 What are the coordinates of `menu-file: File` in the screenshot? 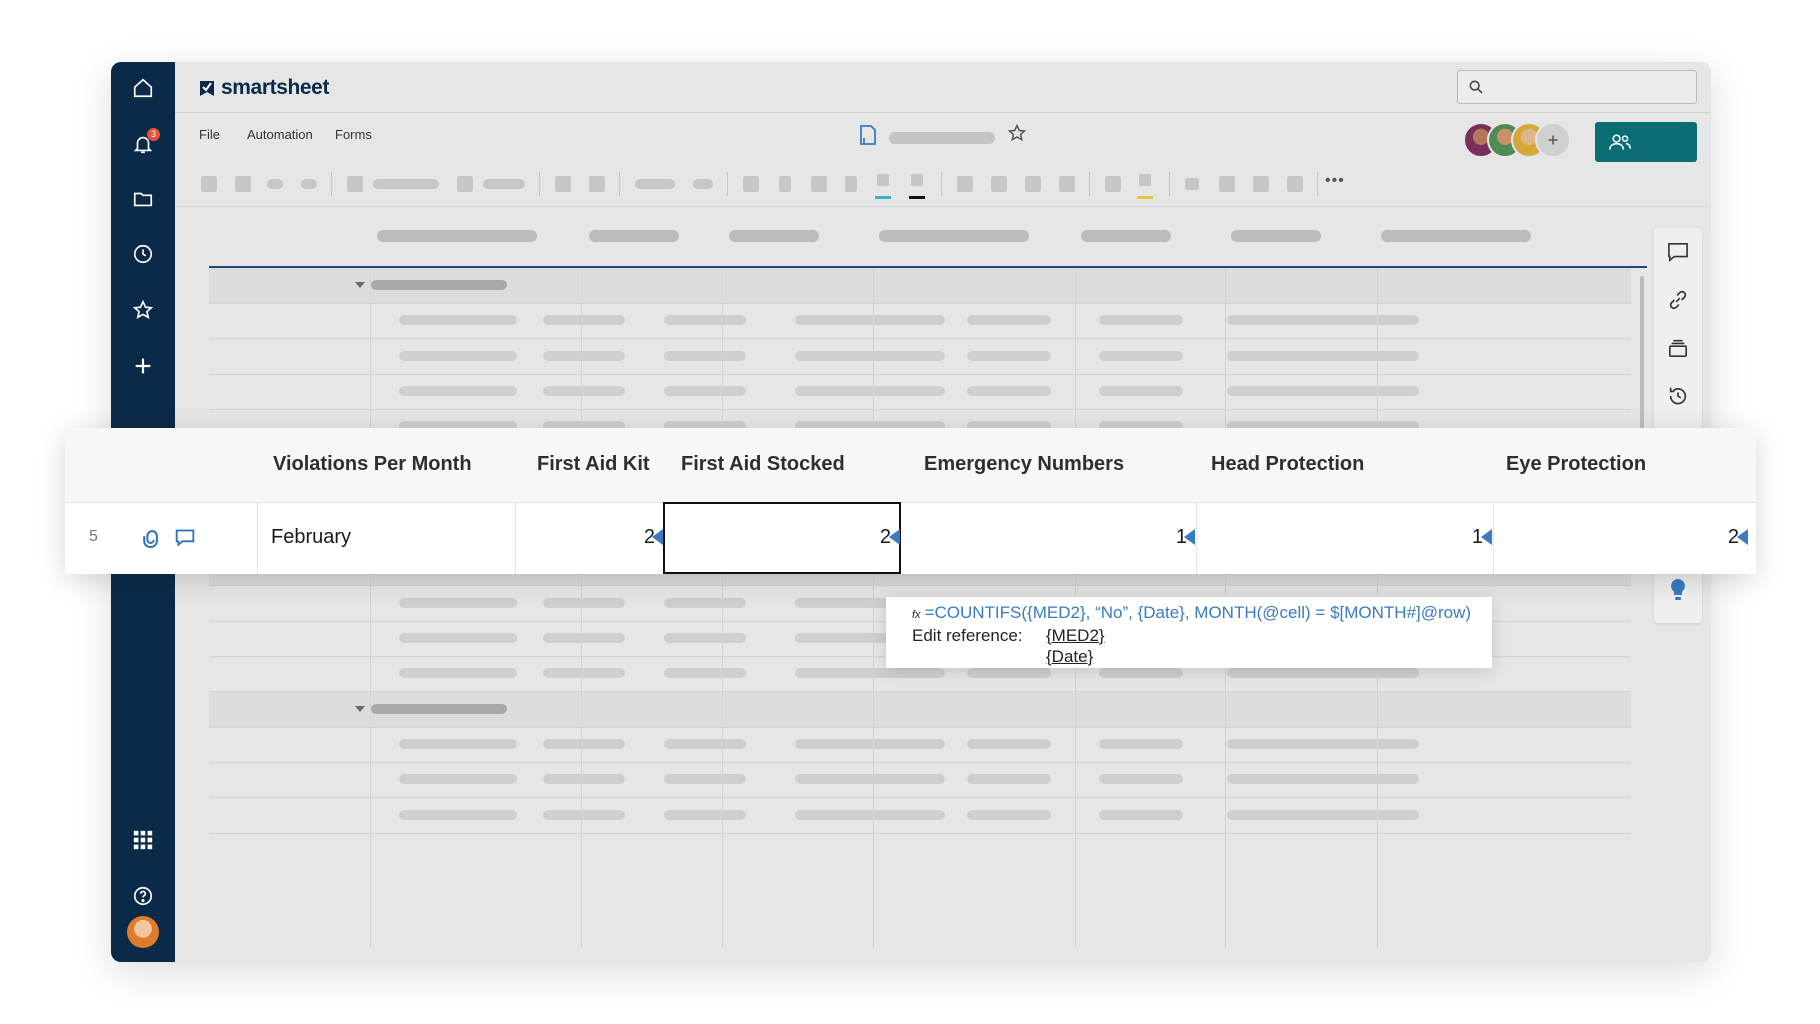 It's located at (209, 134).